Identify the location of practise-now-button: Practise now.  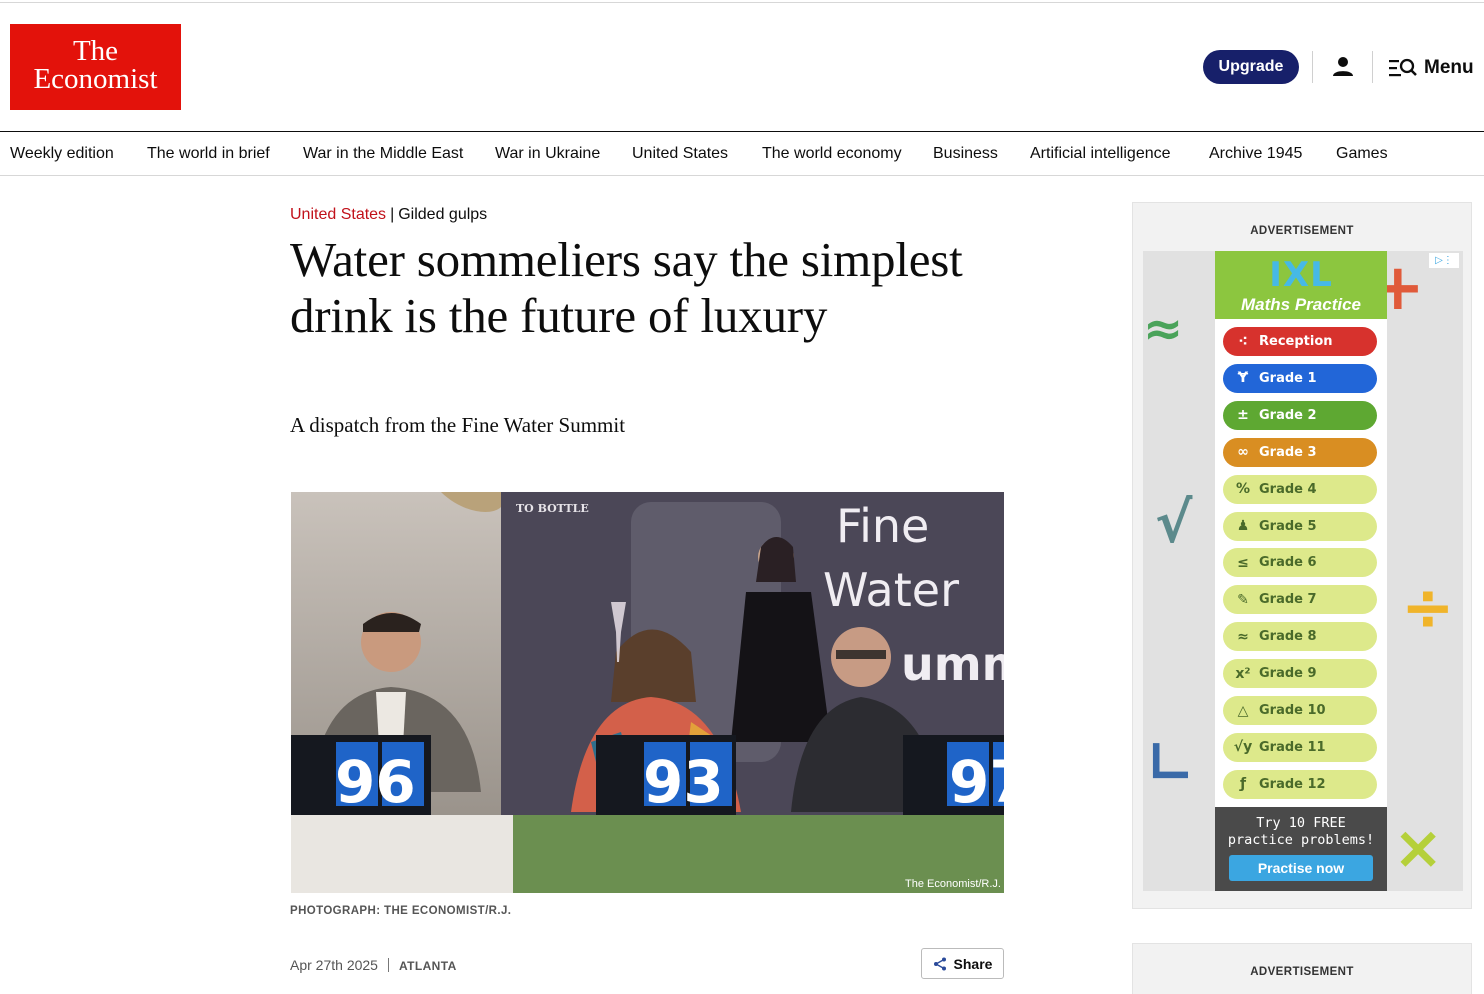
(1301, 868).